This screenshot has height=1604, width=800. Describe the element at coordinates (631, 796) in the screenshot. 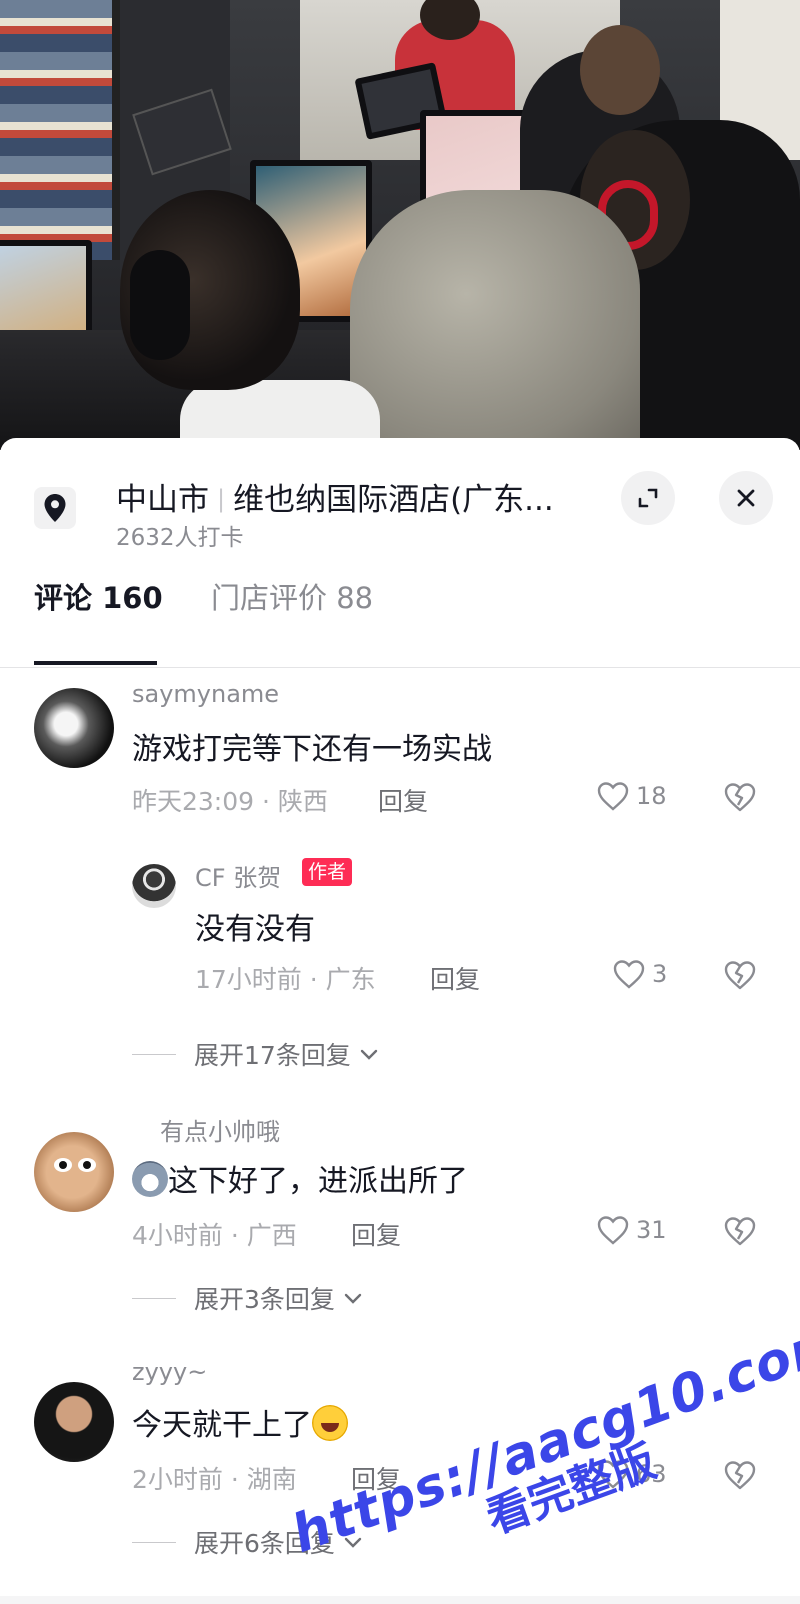

I see `like-button: 18` at that location.